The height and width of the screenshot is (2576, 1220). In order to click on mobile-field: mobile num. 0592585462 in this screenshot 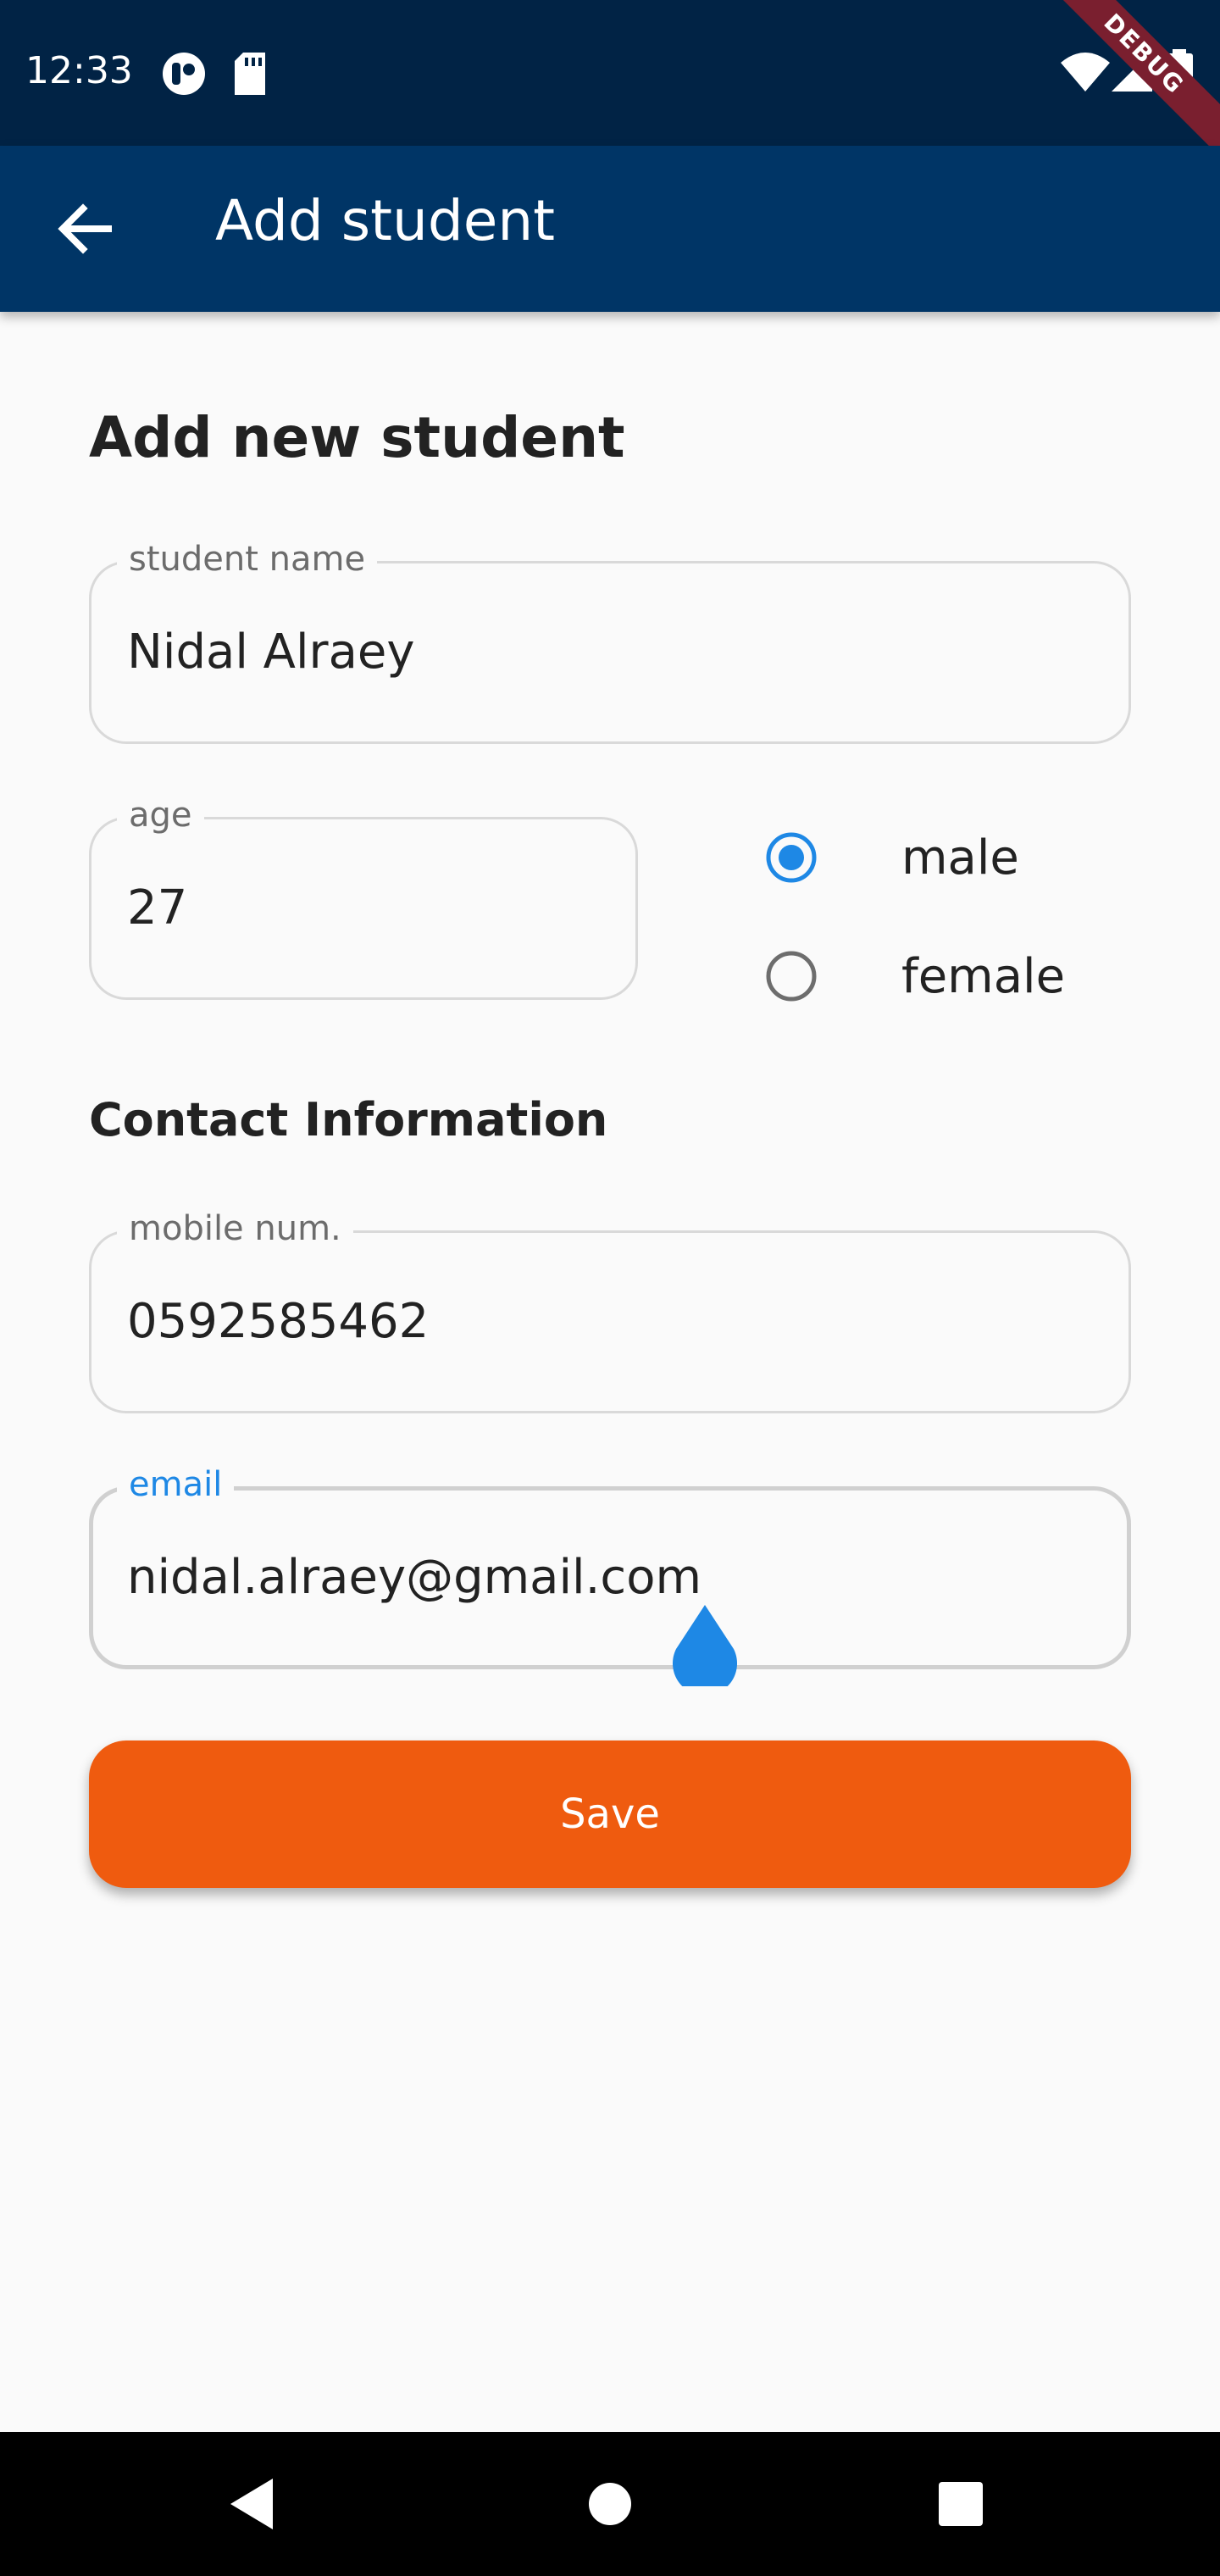, I will do `click(610, 1310)`.